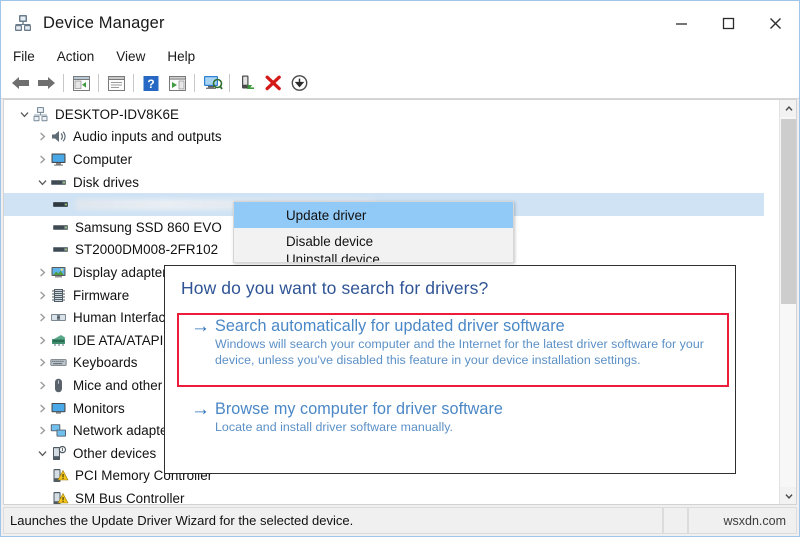  What do you see at coordinates (130, 56) in the screenshot?
I see `menu-view: View` at bounding box center [130, 56].